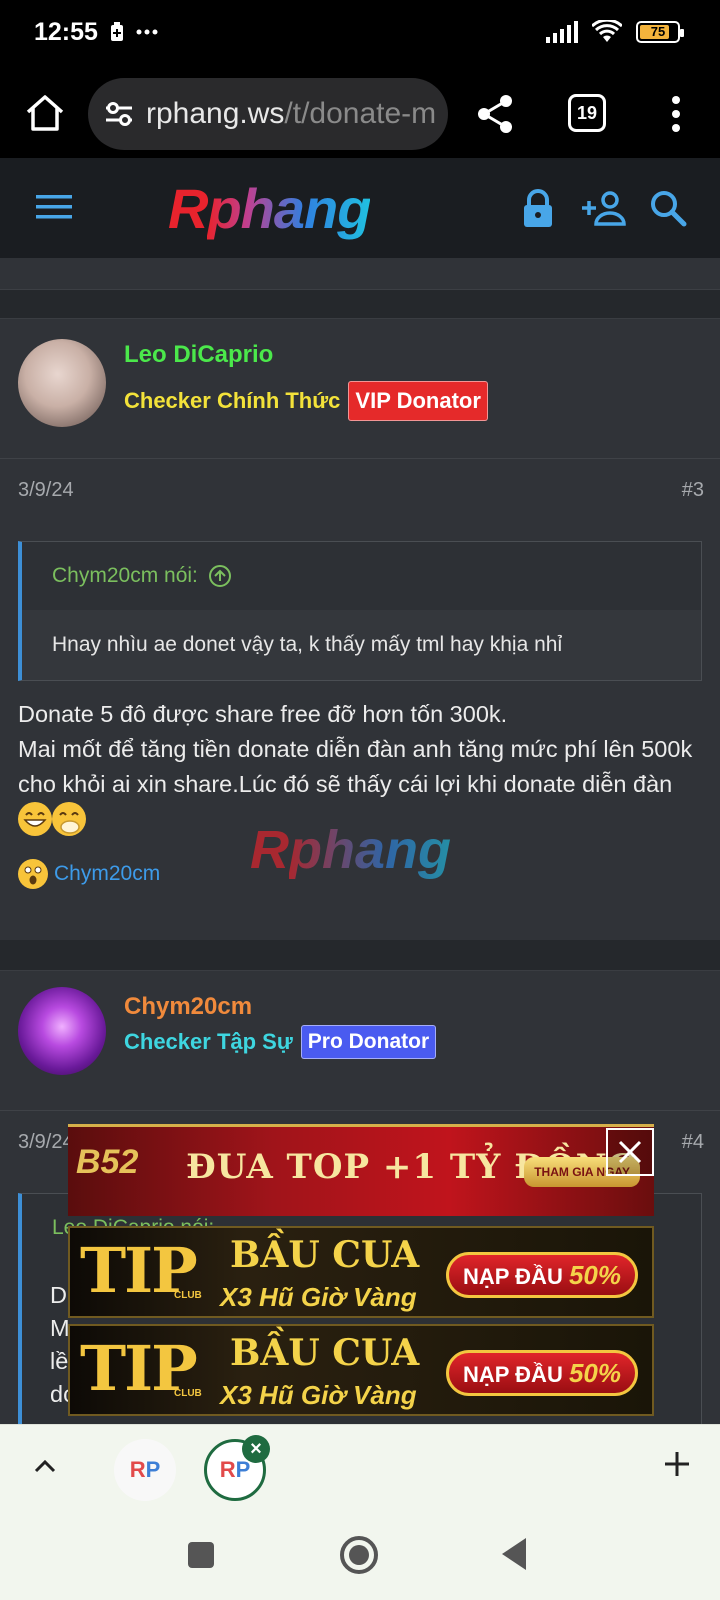 The image size is (720, 1600). Describe the element at coordinates (418, 401) in the screenshot. I see `vip-donator-badge: VIP Donator` at that location.